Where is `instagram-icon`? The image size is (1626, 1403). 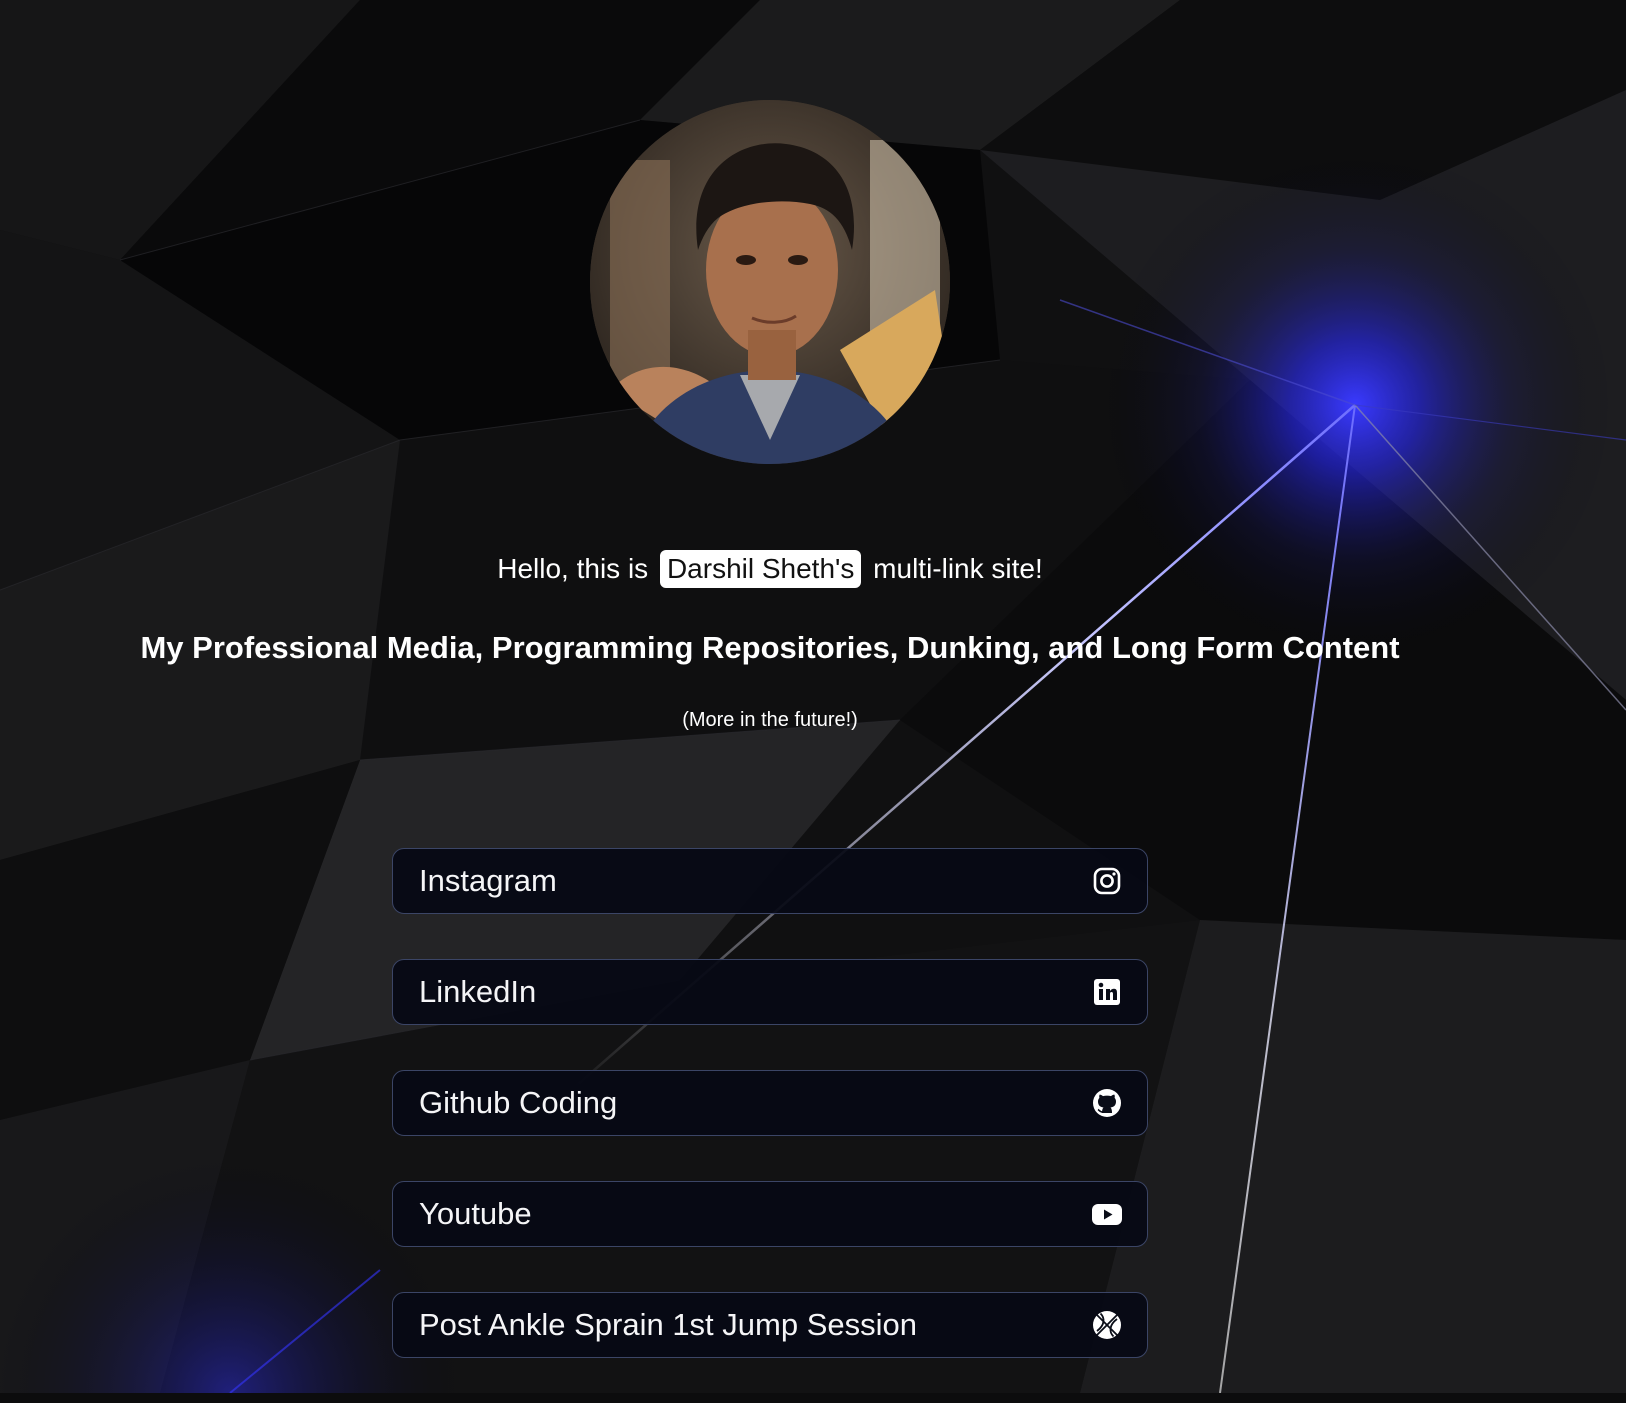 instagram-icon is located at coordinates (1107, 881).